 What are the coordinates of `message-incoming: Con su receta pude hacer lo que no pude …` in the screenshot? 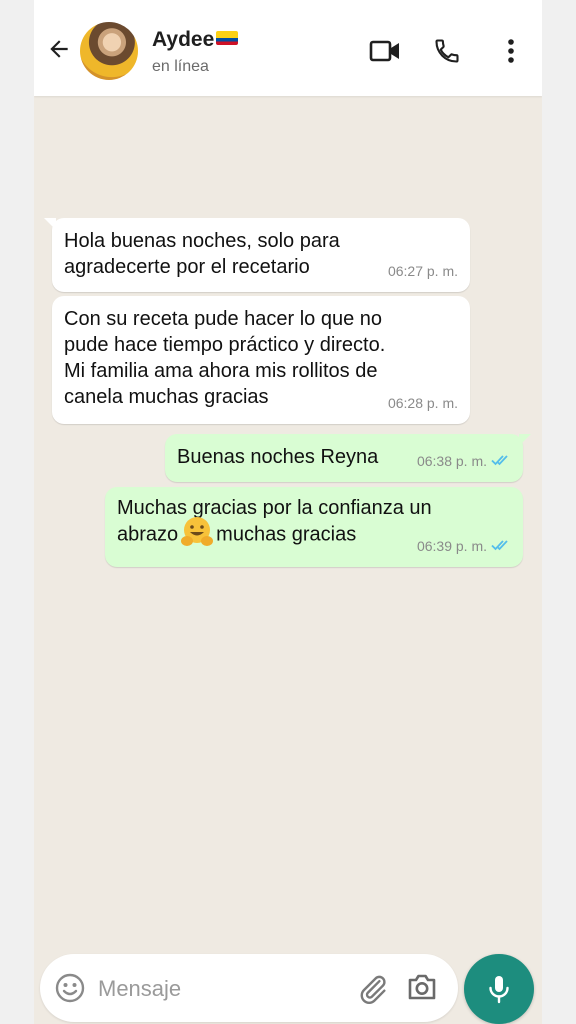 It's located at (261, 360).